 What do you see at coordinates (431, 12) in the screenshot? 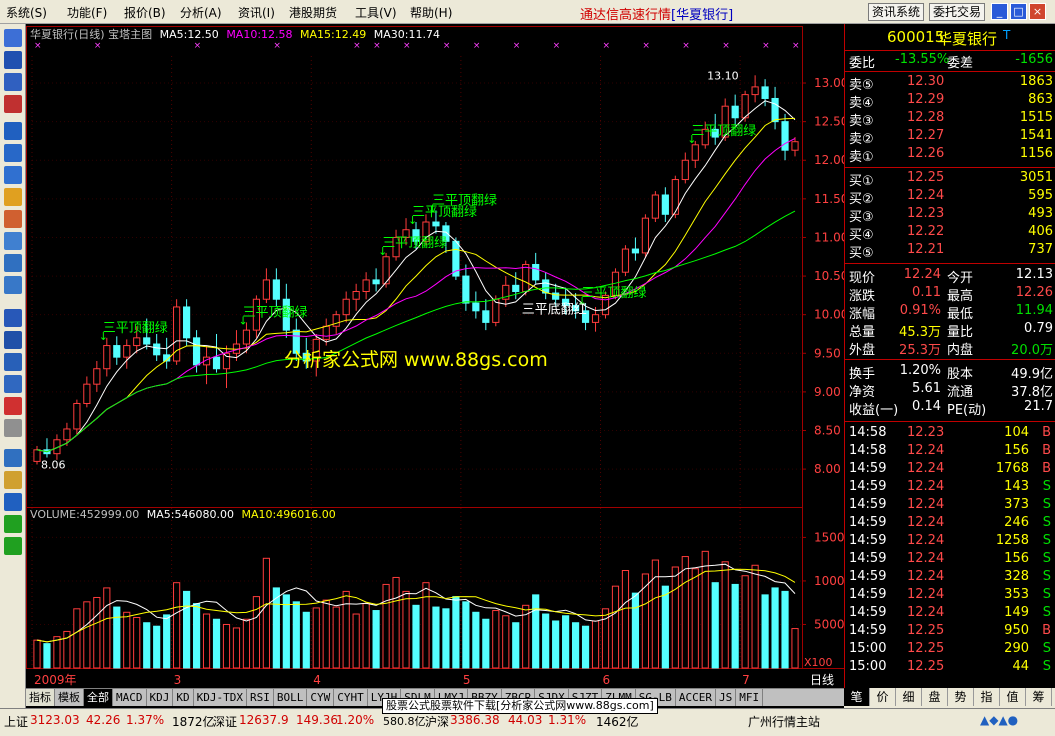
I see `menu-help: 帮助(H)` at bounding box center [431, 12].